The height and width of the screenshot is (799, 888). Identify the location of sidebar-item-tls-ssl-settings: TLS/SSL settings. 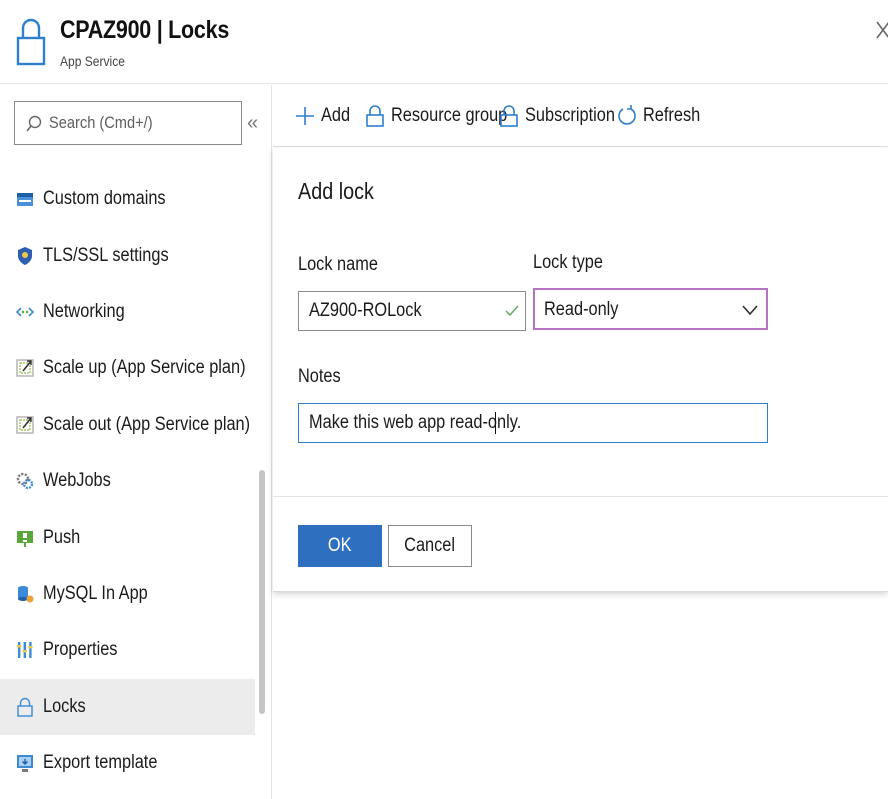
(127, 255).